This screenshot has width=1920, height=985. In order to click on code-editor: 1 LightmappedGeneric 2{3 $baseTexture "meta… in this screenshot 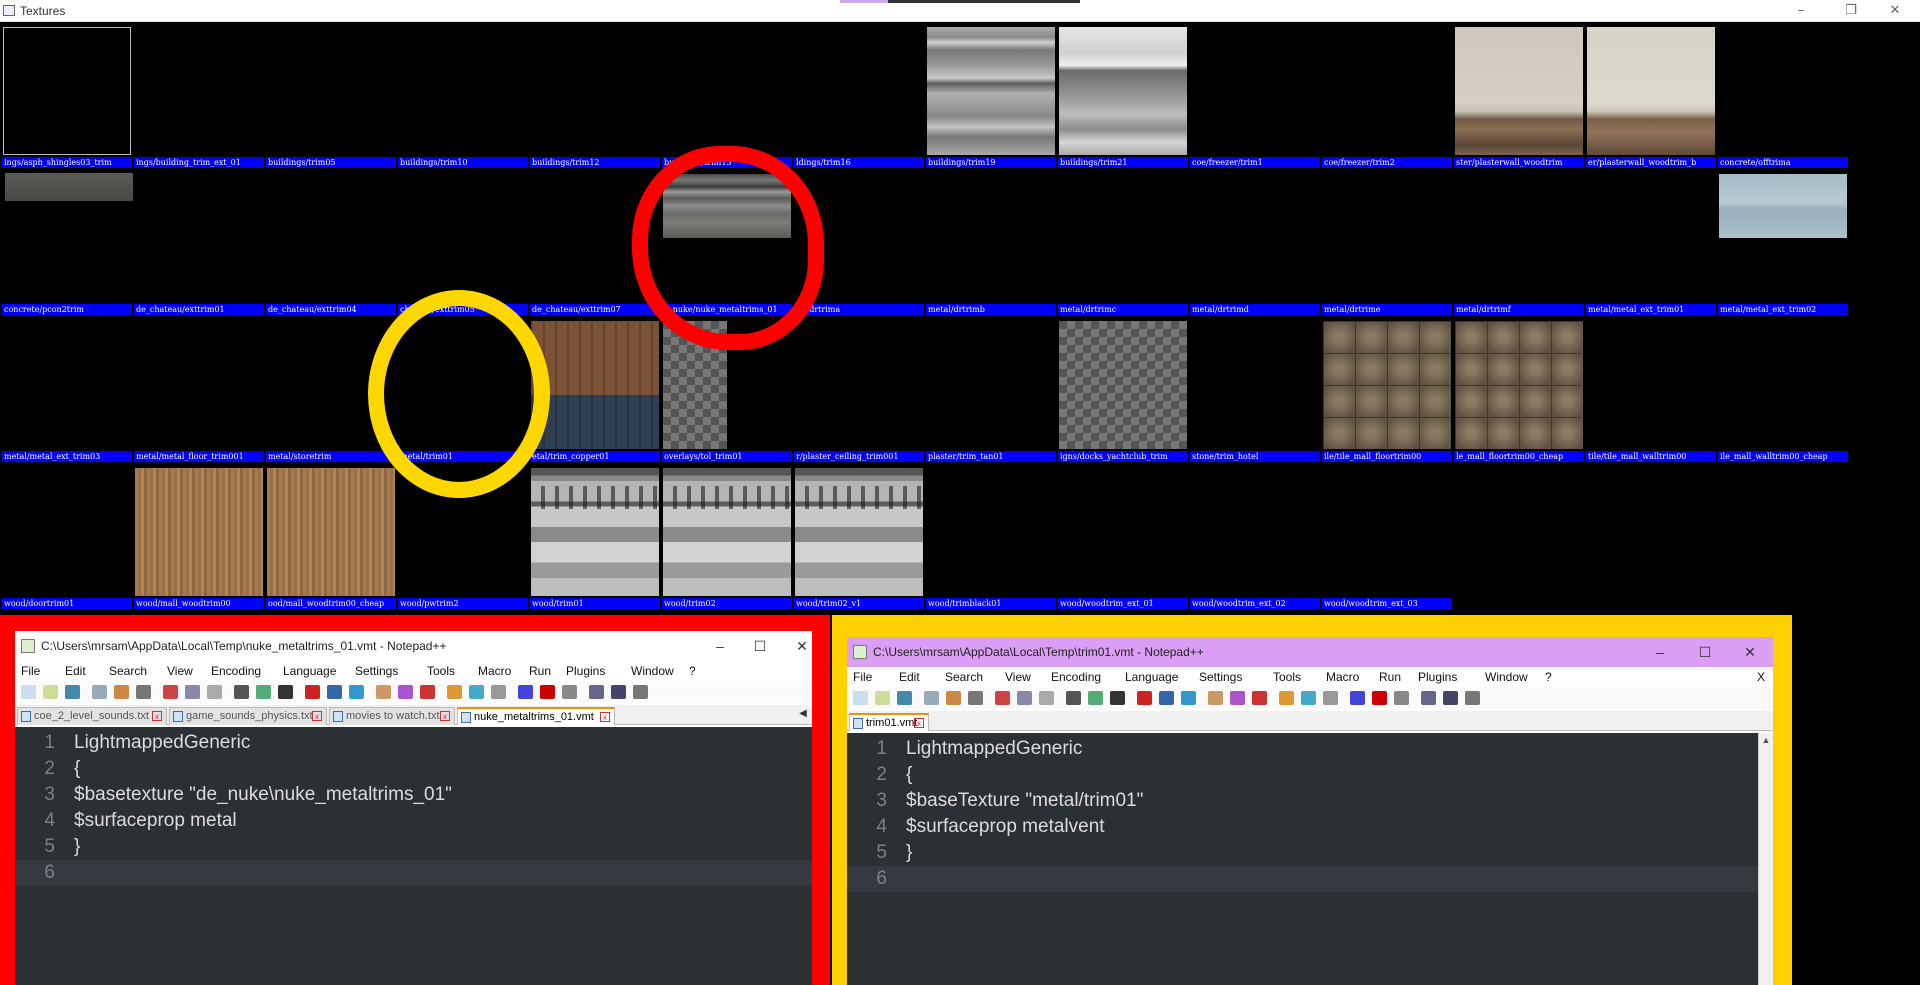, I will do `click(1302, 859)`.